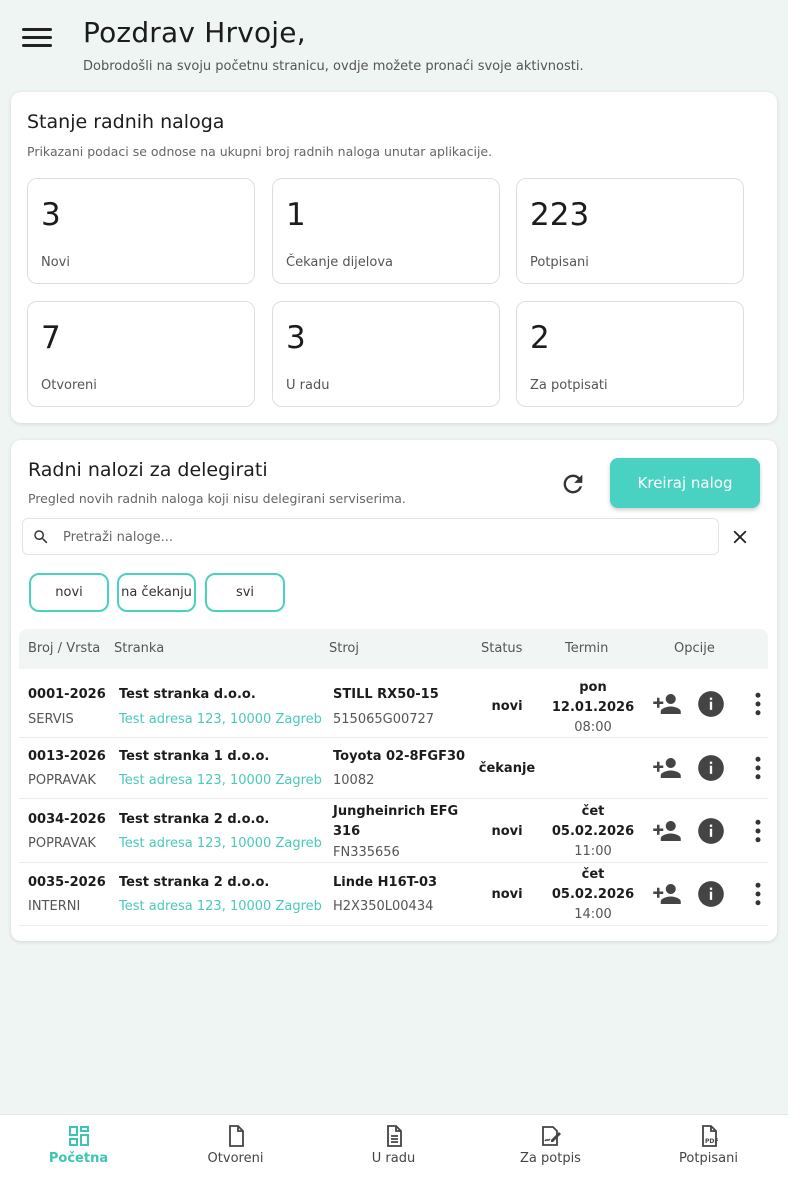 This screenshot has width=788, height=1177. What do you see at coordinates (55, 262) in the screenshot?
I see `stat-label: Novi` at bounding box center [55, 262].